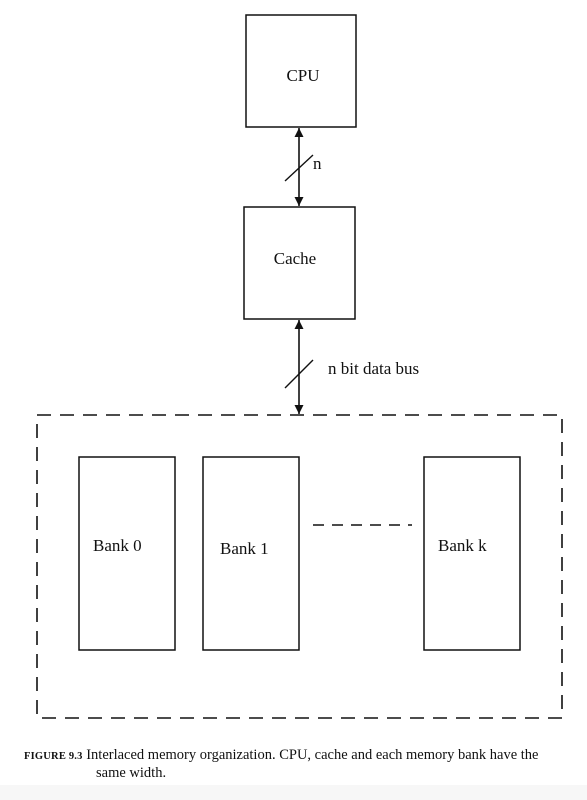 This screenshot has width=587, height=800. What do you see at coordinates (244, 548) in the screenshot?
I see `bank-1-label: Bank 1` at bounding box center [244, 548].